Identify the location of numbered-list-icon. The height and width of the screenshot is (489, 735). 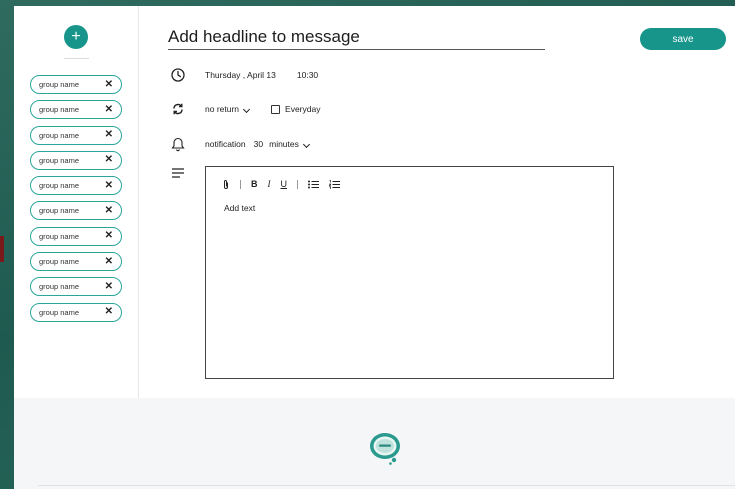
(334, 184).